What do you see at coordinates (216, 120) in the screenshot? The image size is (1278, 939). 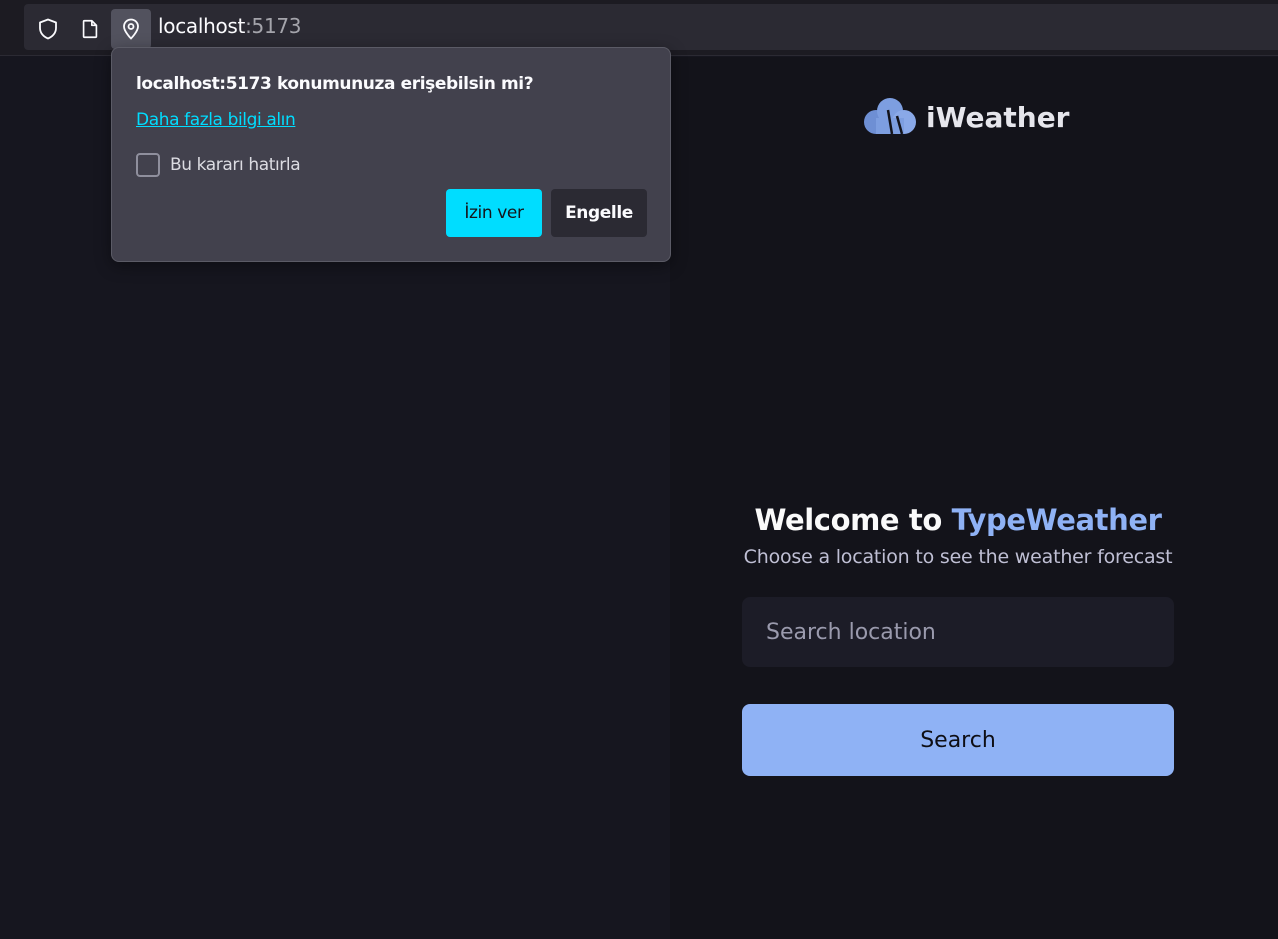 I see `learn-more-link: Daha fazla bilgi alın` at bounding box center [216, 120].